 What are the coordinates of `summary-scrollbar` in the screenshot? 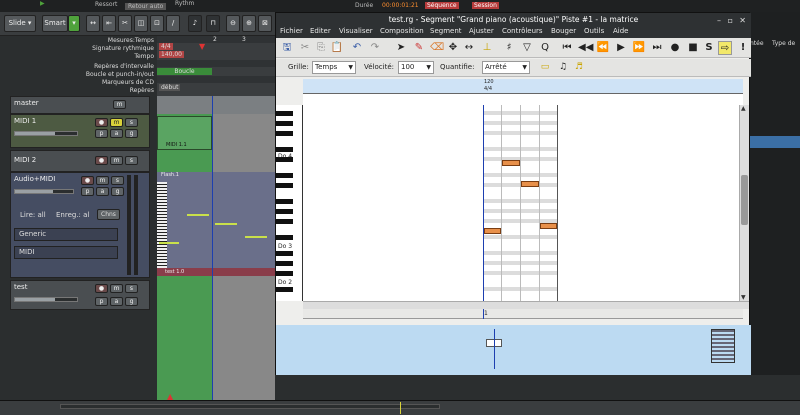 It's located at (250, 406).